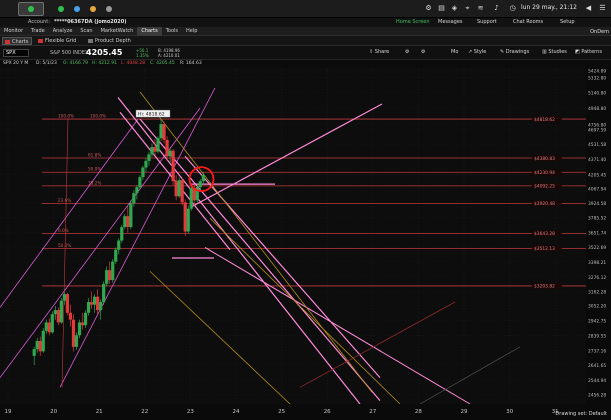 This screenshot has width=611, height=420. Describe the element at coordinates (597, 381) in the screenshot. I see `price-tick-label: 2544.94` at that location.